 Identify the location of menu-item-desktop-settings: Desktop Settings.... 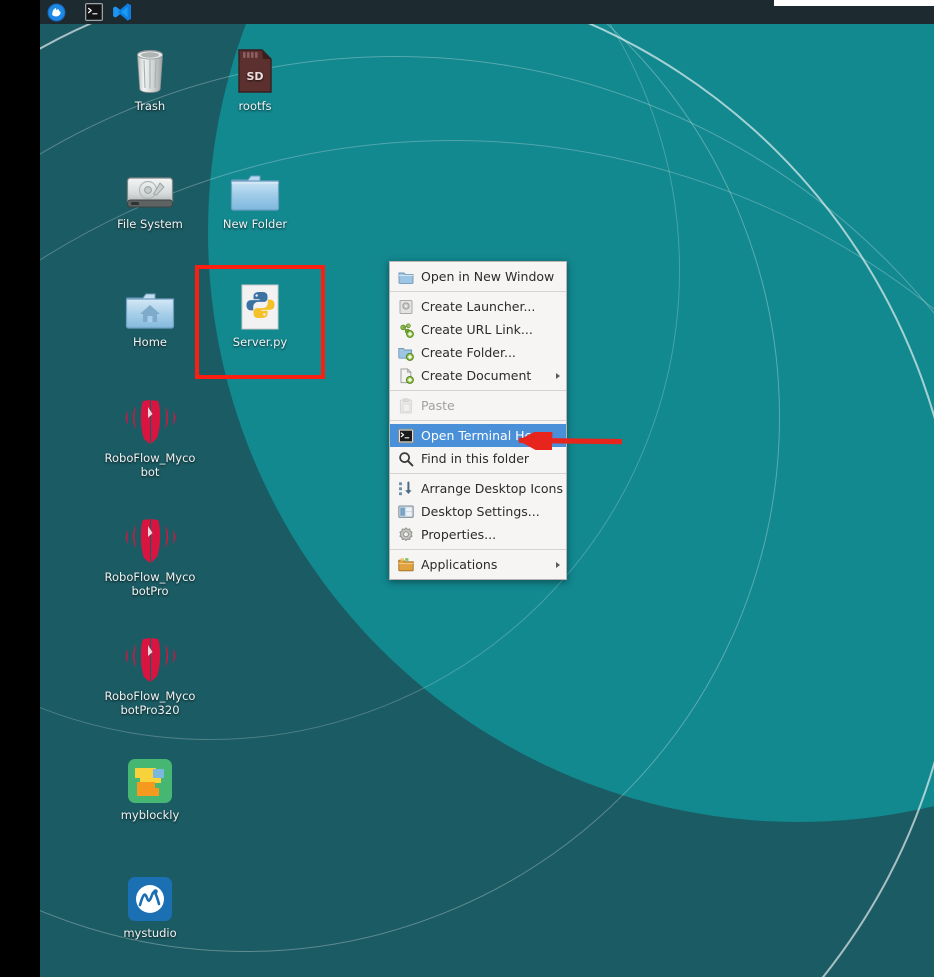
(478, 511).